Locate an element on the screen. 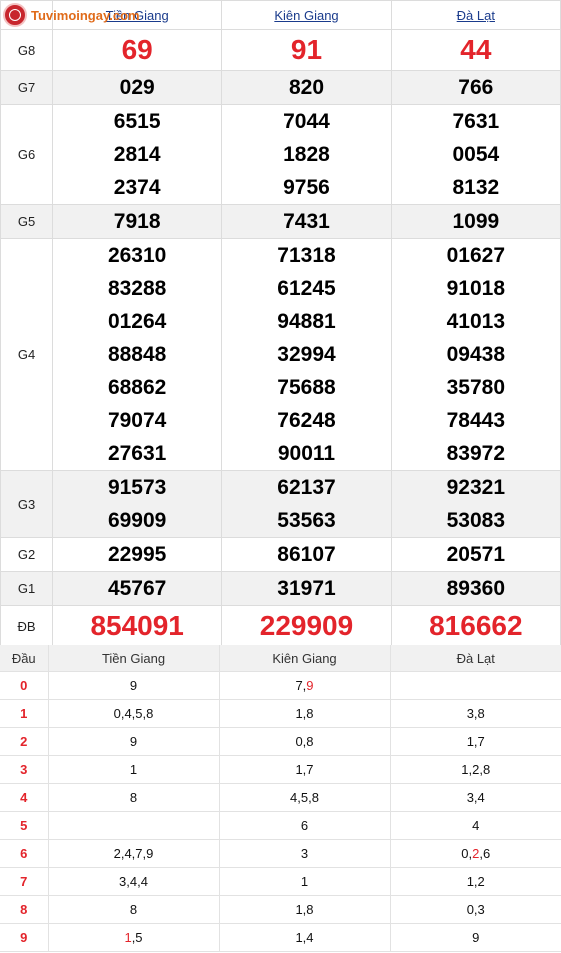 Image resolution: width=561 pixels, height=953 pixels. loto-tail-cell: 3,4,4 is located at coordinates (133, 881).